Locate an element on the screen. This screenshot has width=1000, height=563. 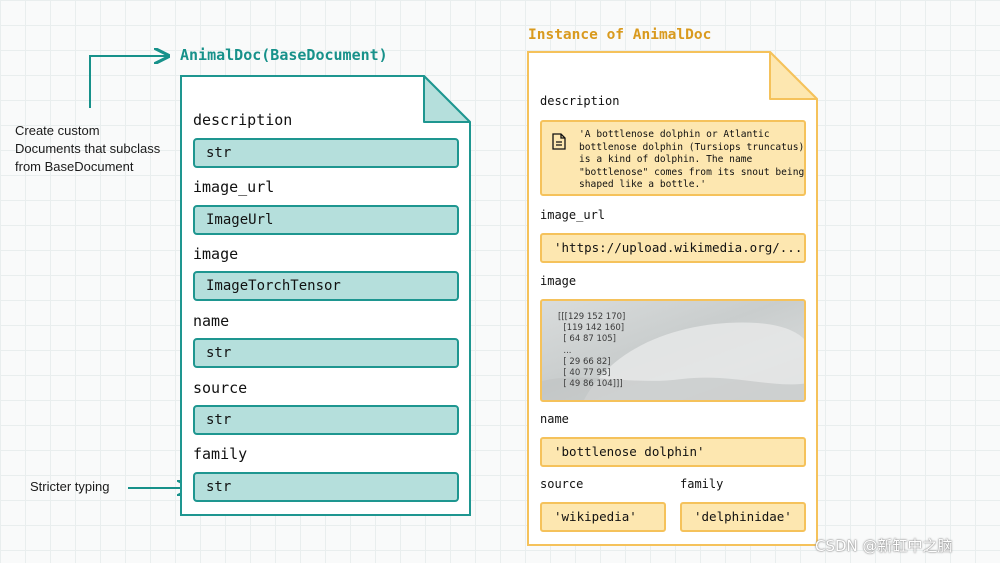
document-icon is located at coordinates (559, 141).